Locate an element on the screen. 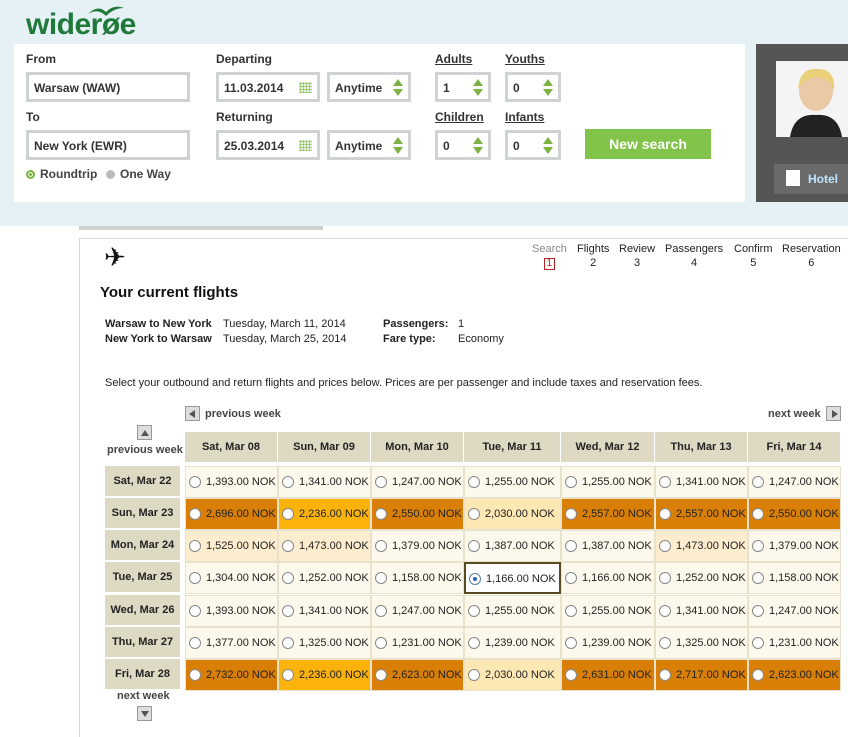 The image size is (848, 737). fare-cell: 2,631.00 NOK is located at coordinates (608, 675).